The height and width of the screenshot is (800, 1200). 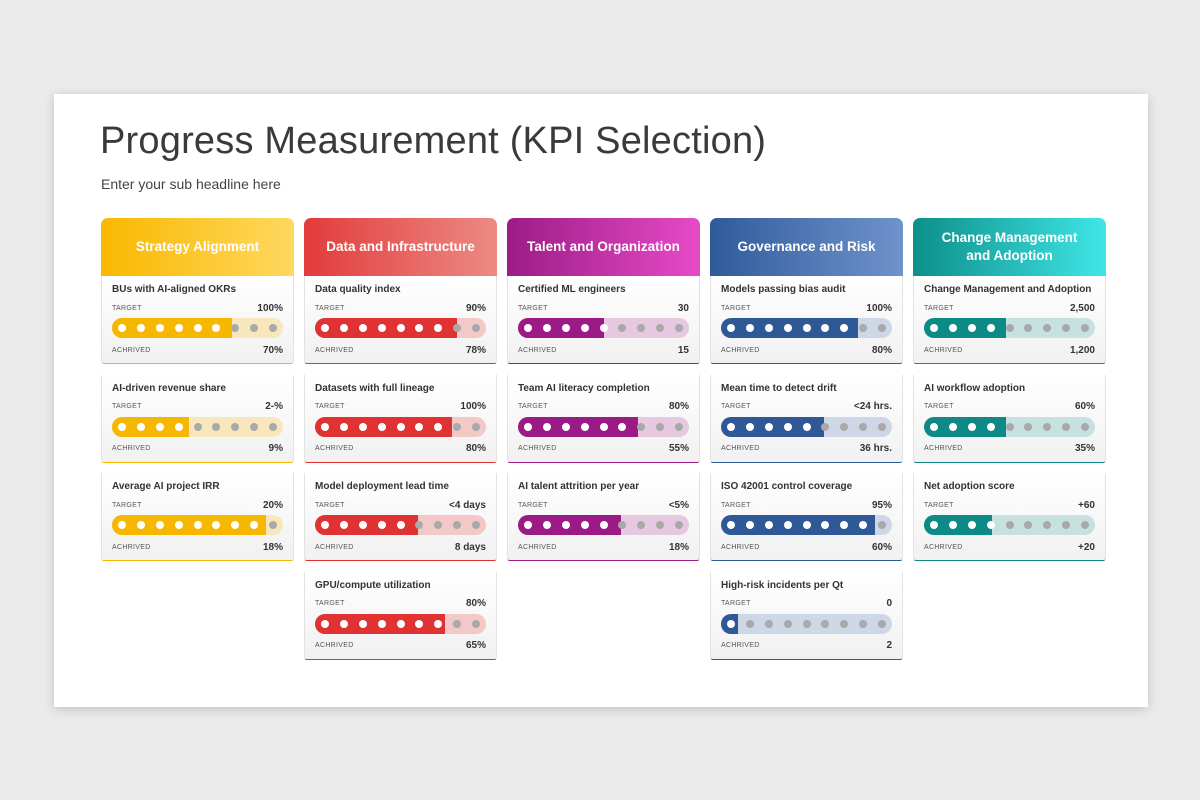 I want to click on target-row: TARGET <5%, so click(x=603, y=505).